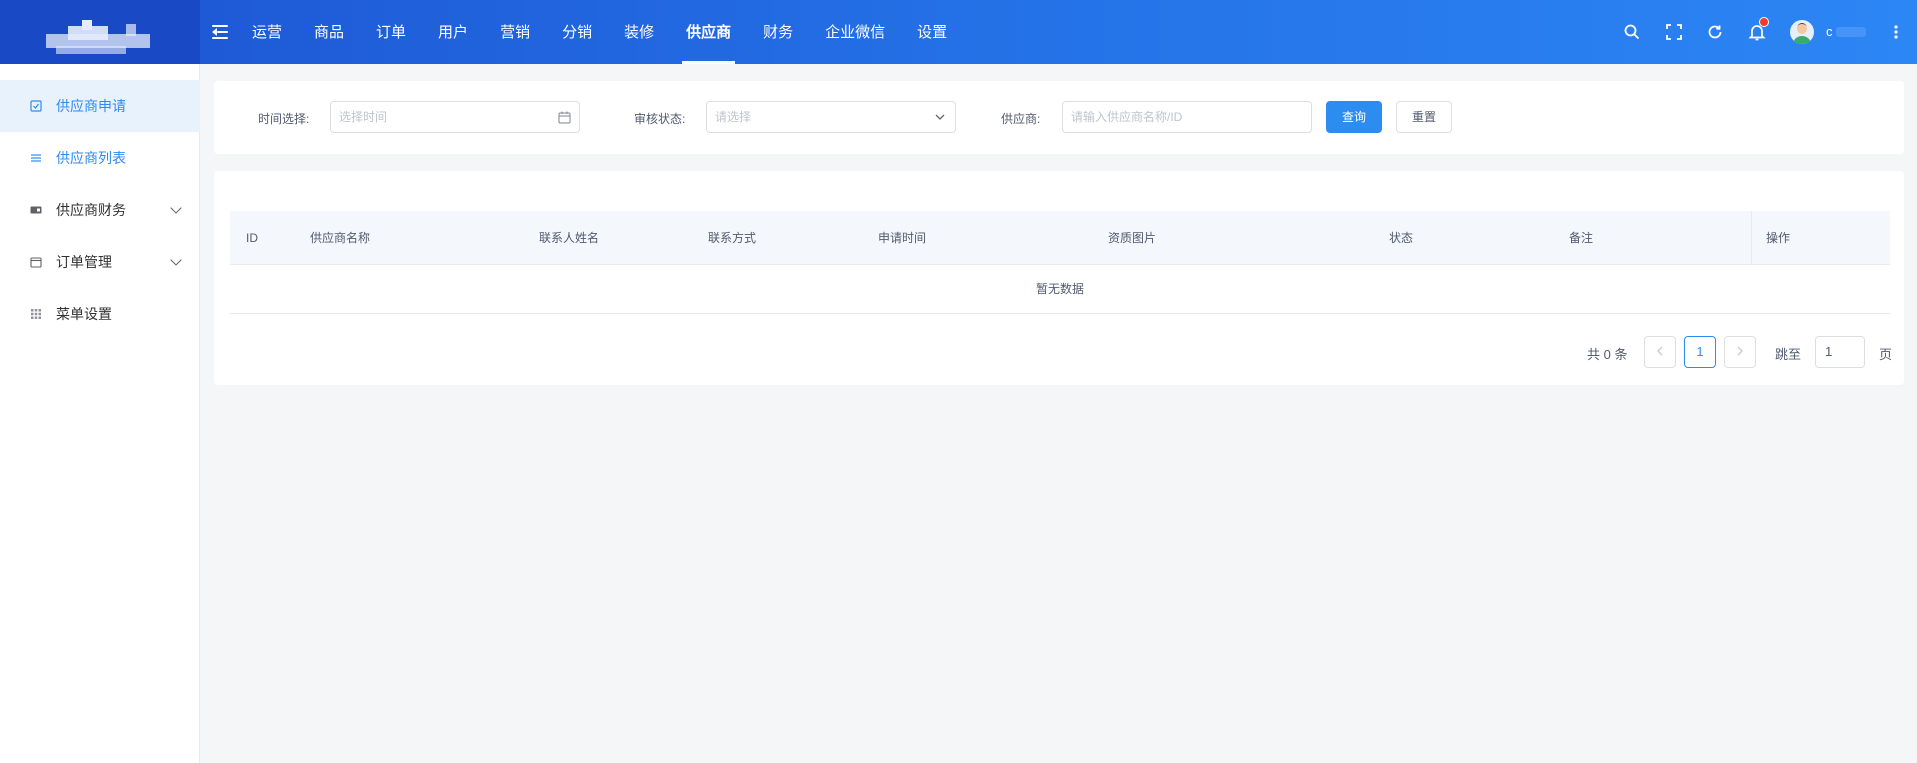 The image size is (1917, 763). Describe the element at coordinates (515, 32) in the screenshot. I see `nav-marketing: 营销` at that location.